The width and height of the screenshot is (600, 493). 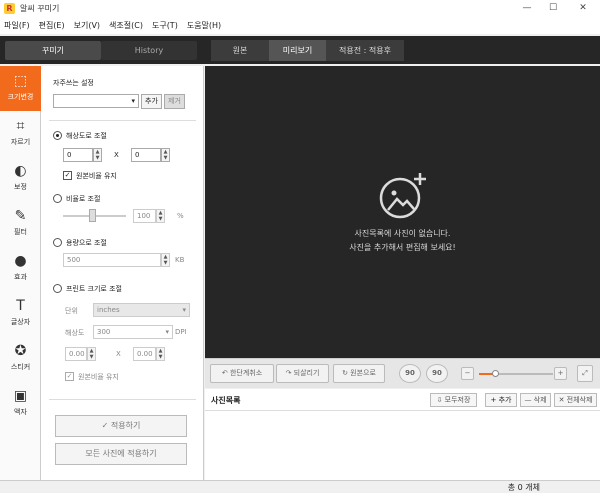 I want to click on zoom-in-button: +, so click(x=560, y=373).